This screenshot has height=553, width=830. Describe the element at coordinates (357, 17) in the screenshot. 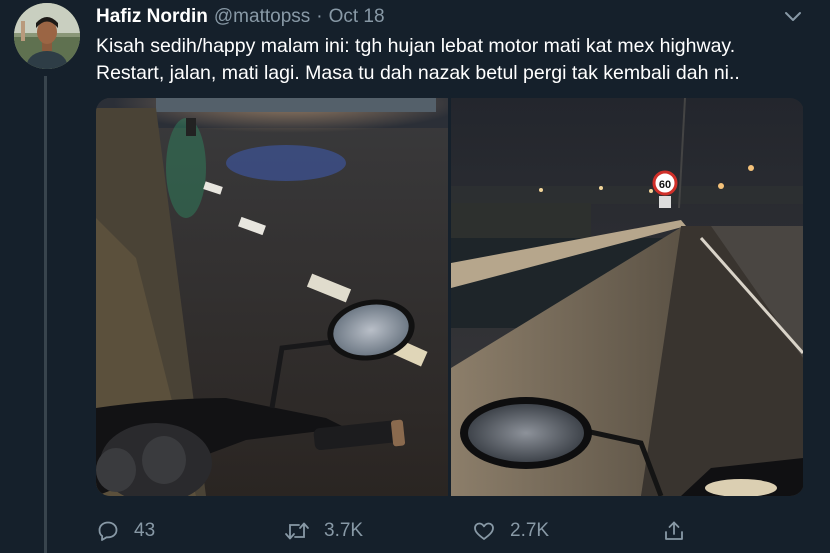

I see `tweet-date: Oct 18` at that location.